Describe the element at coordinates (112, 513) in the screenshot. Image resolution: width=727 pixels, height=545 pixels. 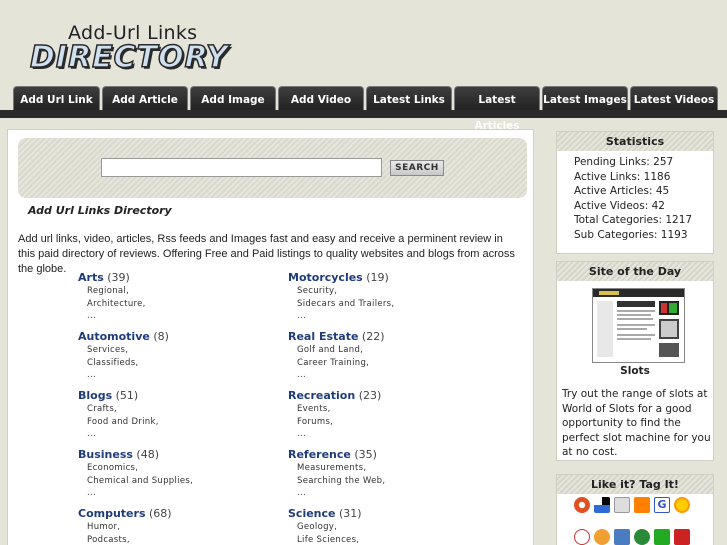
I see `category-link: Computers` at that location.